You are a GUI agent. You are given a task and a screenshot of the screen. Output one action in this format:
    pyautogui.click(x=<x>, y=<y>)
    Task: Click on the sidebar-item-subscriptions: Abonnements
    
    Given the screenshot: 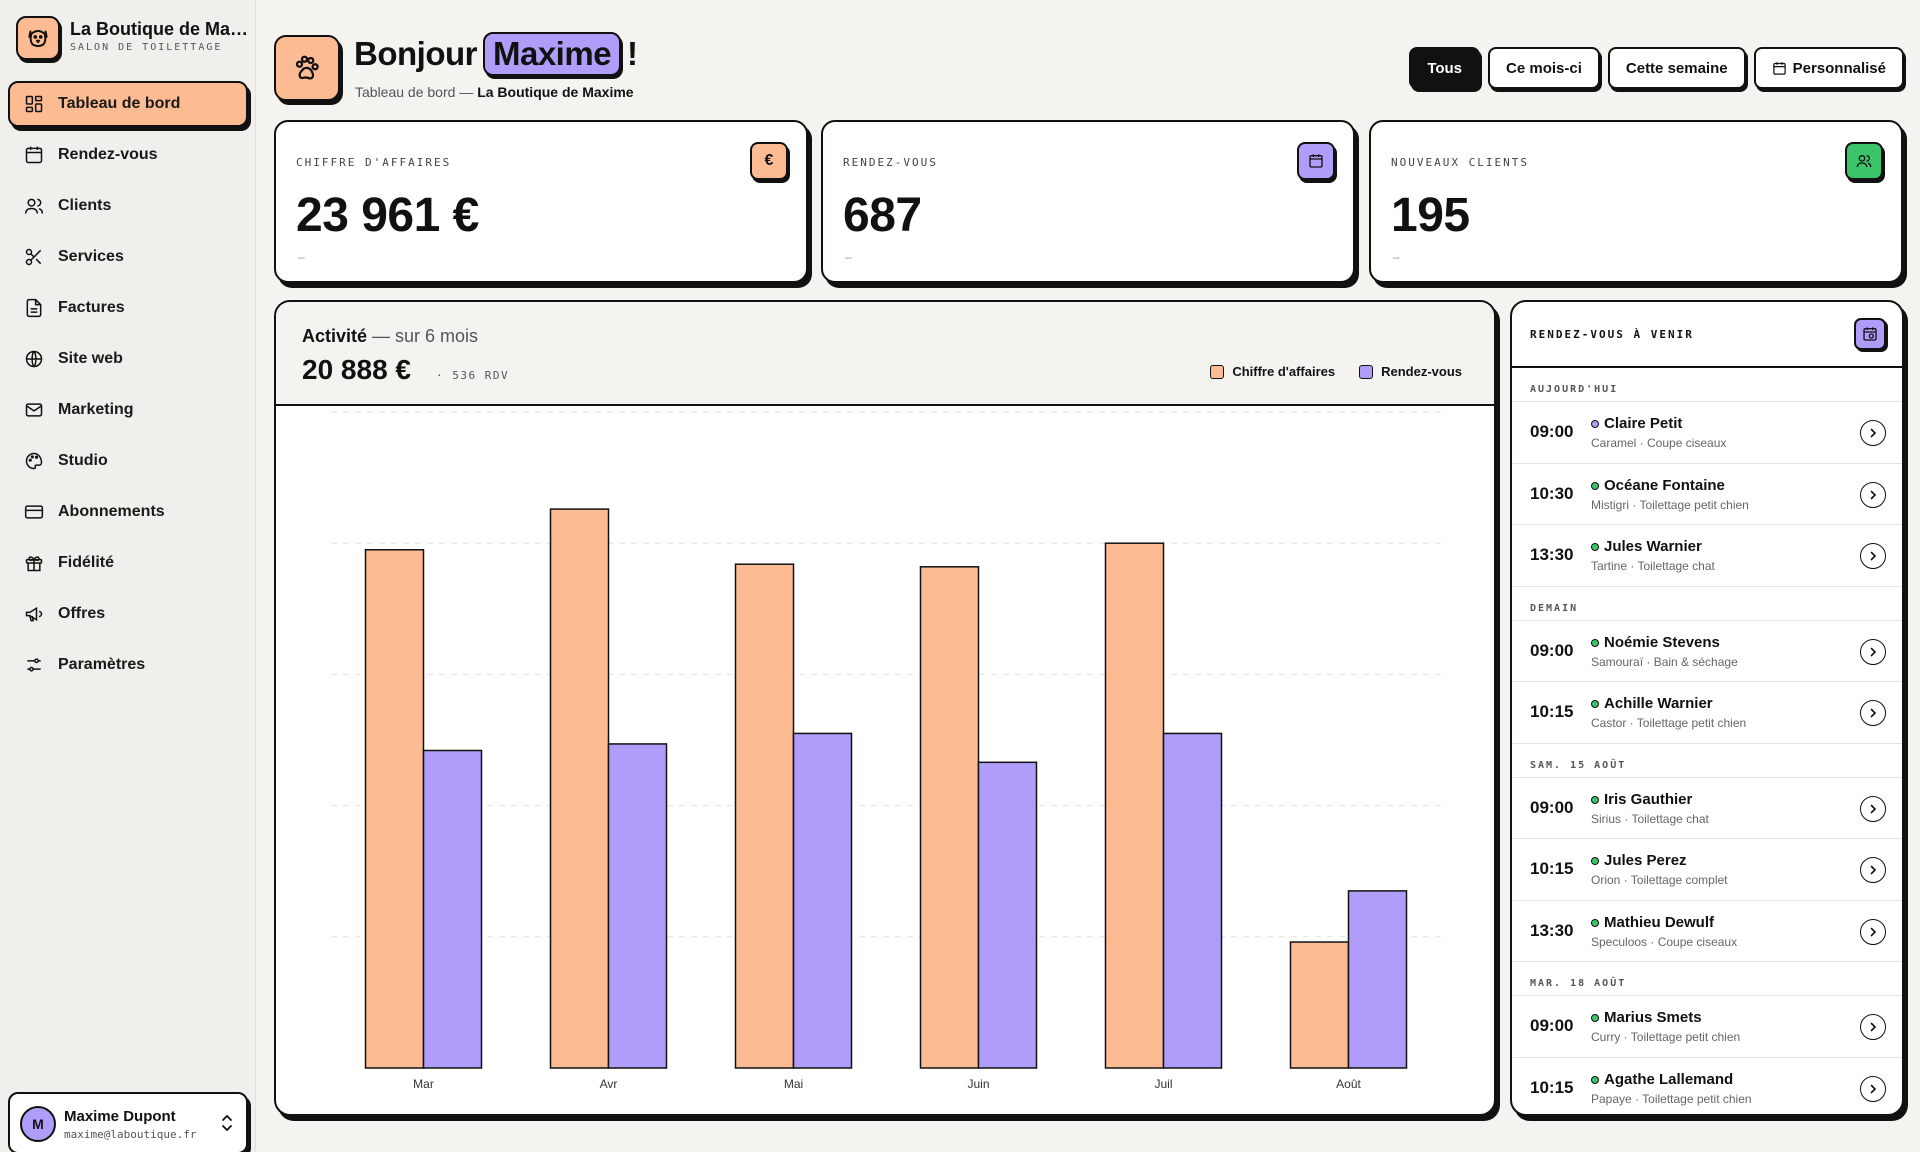 What is the action you would take?
    pyautogui.click(x=128, y=512)
    